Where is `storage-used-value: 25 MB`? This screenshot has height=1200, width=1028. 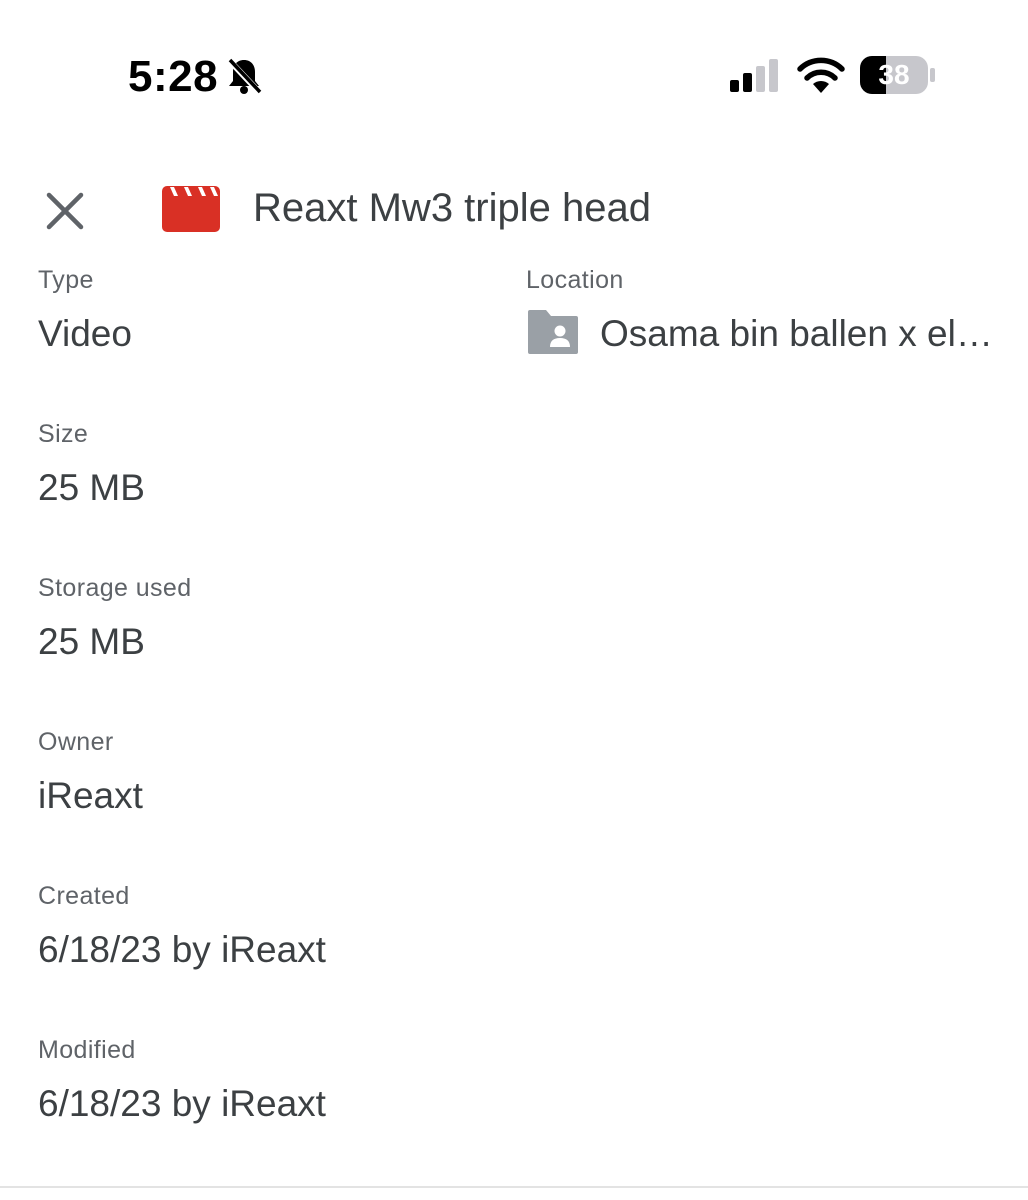
storage-used-value: 25 MB is located at coordinates (91, 641).